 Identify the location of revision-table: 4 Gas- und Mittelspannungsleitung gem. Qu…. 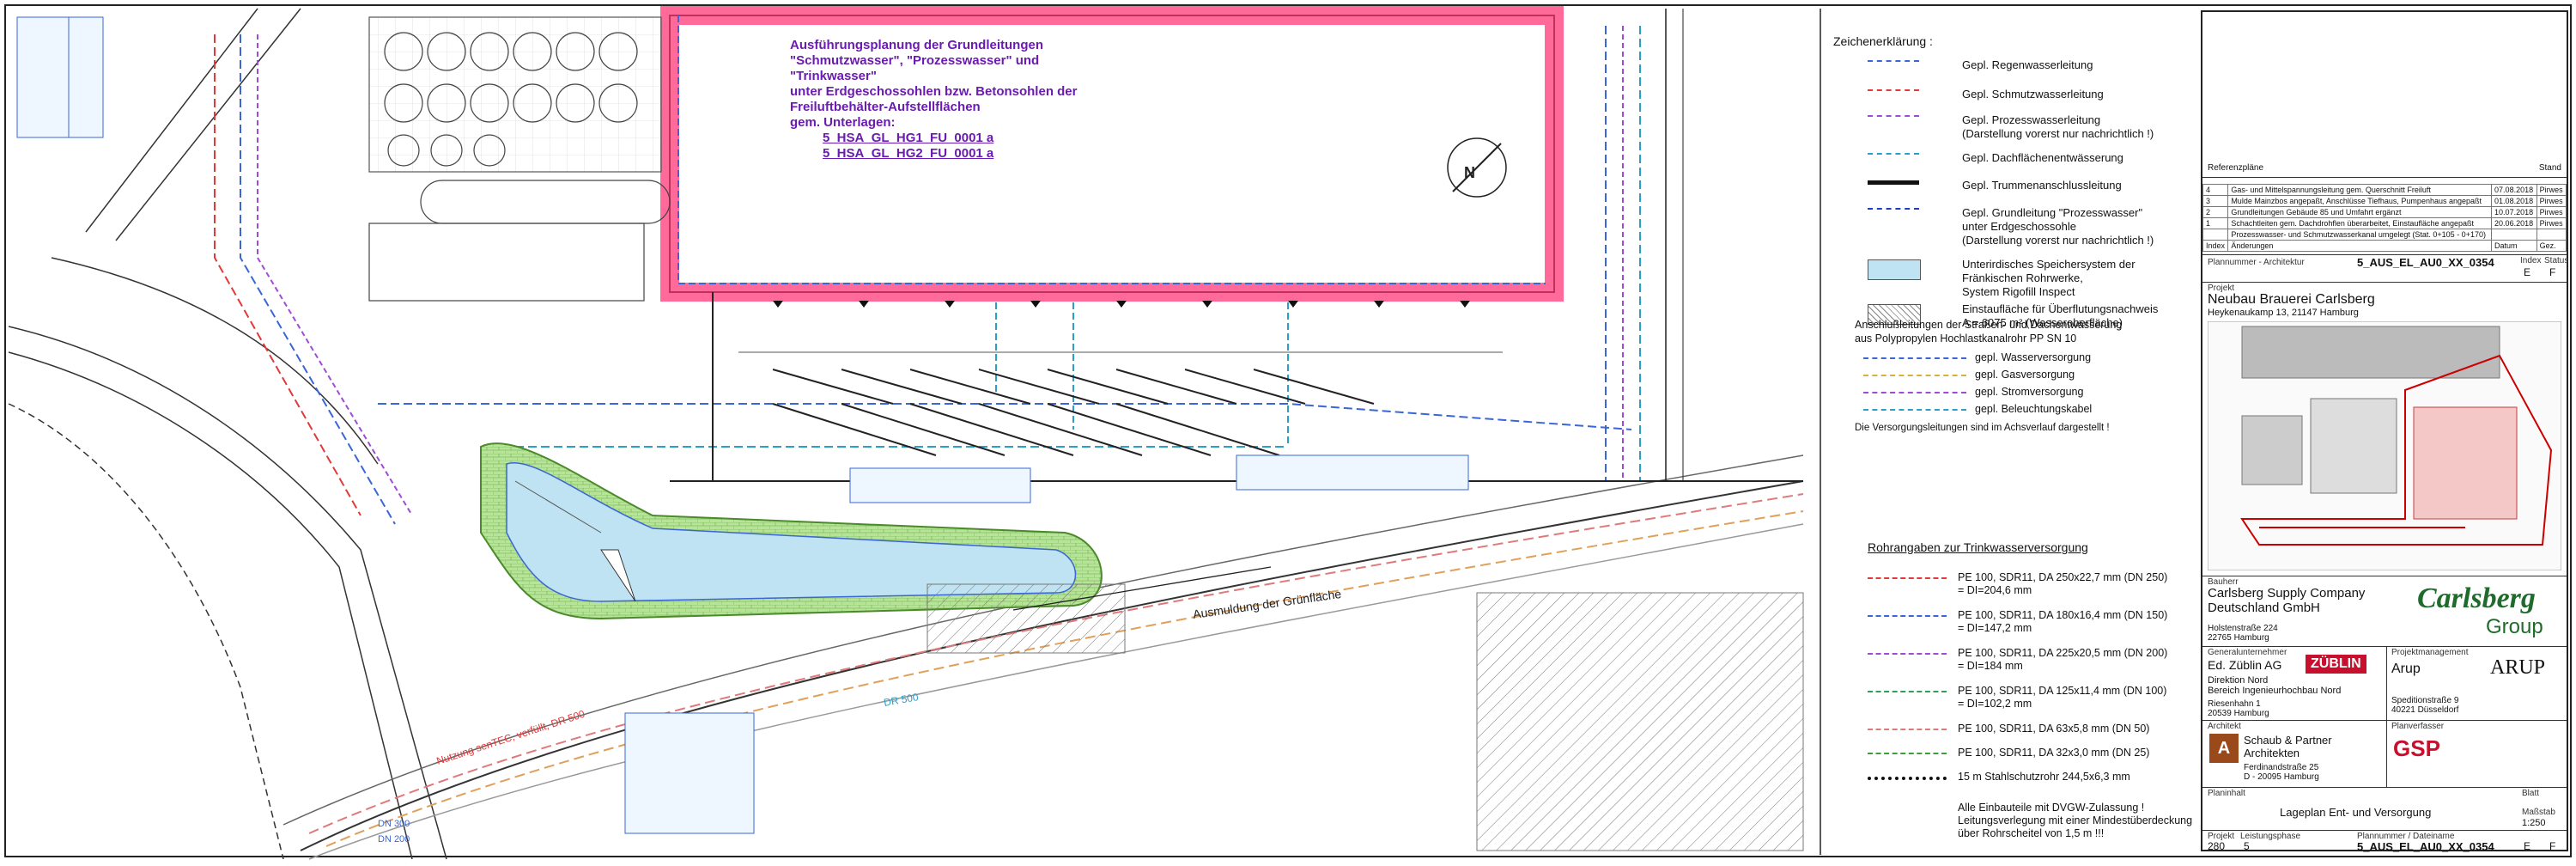
(2384, 218).